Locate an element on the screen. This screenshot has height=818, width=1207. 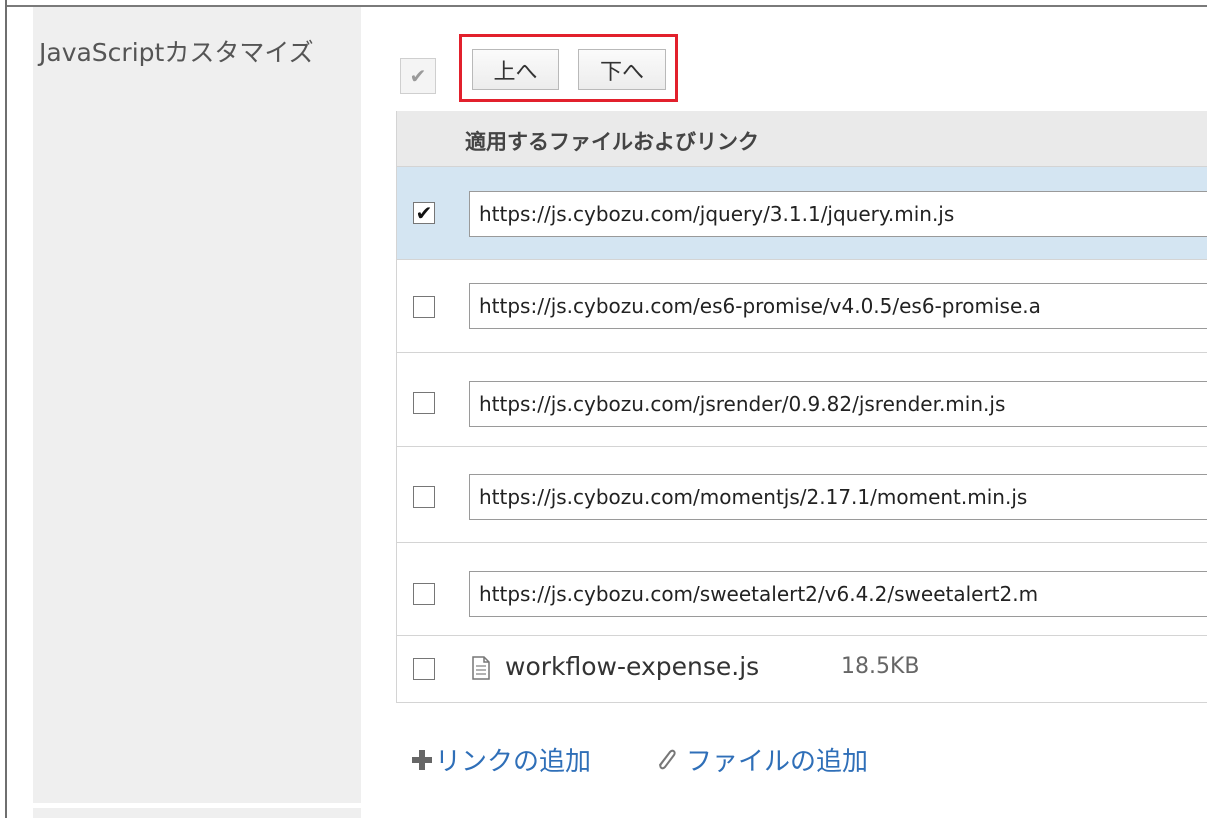
file-name: workflow-expense.js is located at coordinates (632, 666).